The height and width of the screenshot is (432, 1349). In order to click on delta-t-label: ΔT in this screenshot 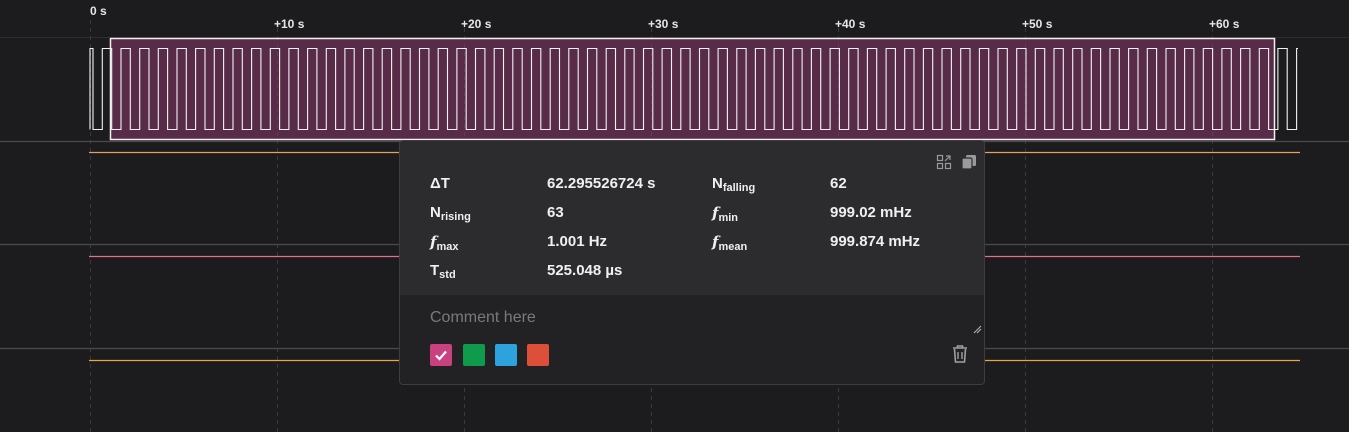, I will do `click(440, 183)`.